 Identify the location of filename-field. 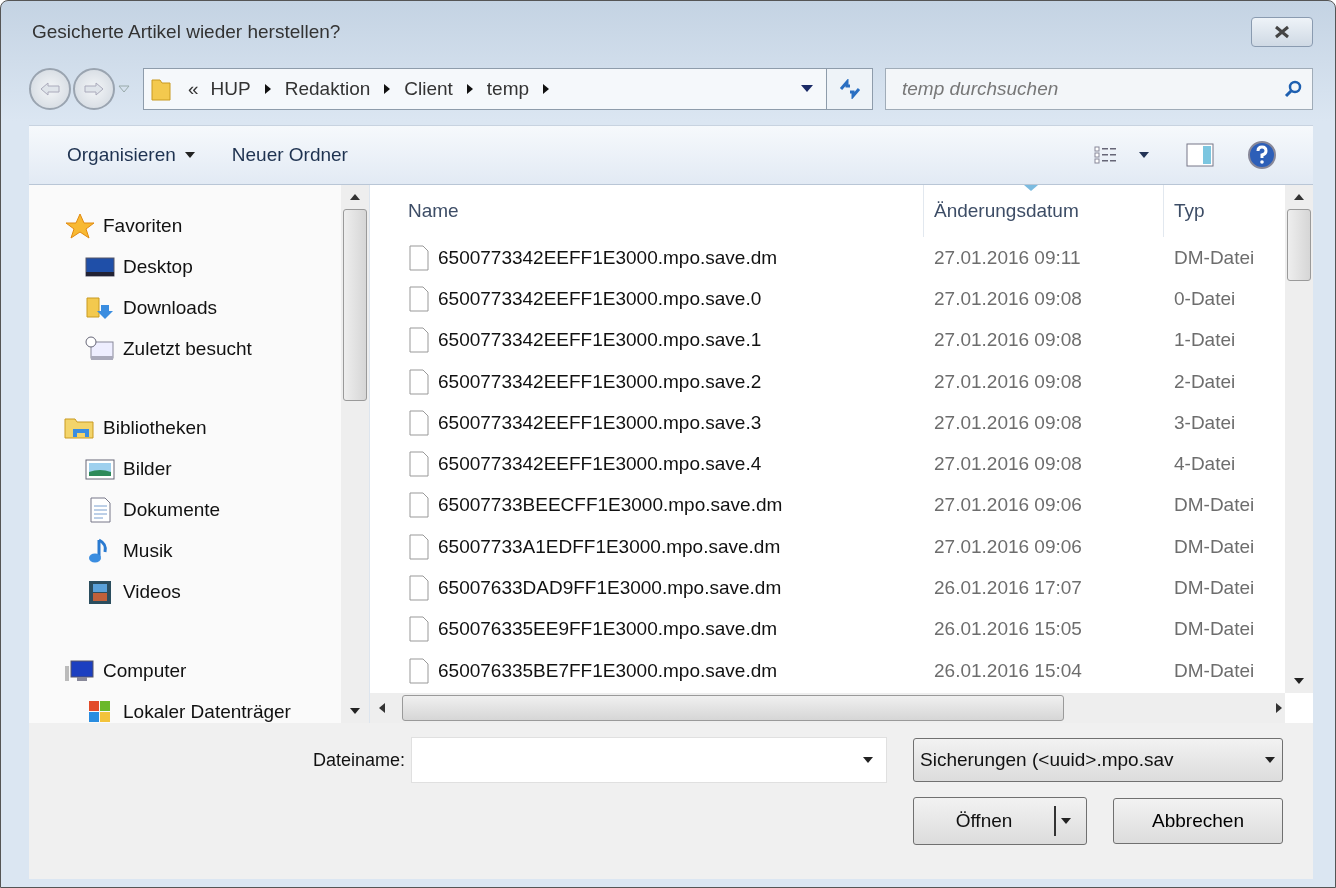
(649, 760).